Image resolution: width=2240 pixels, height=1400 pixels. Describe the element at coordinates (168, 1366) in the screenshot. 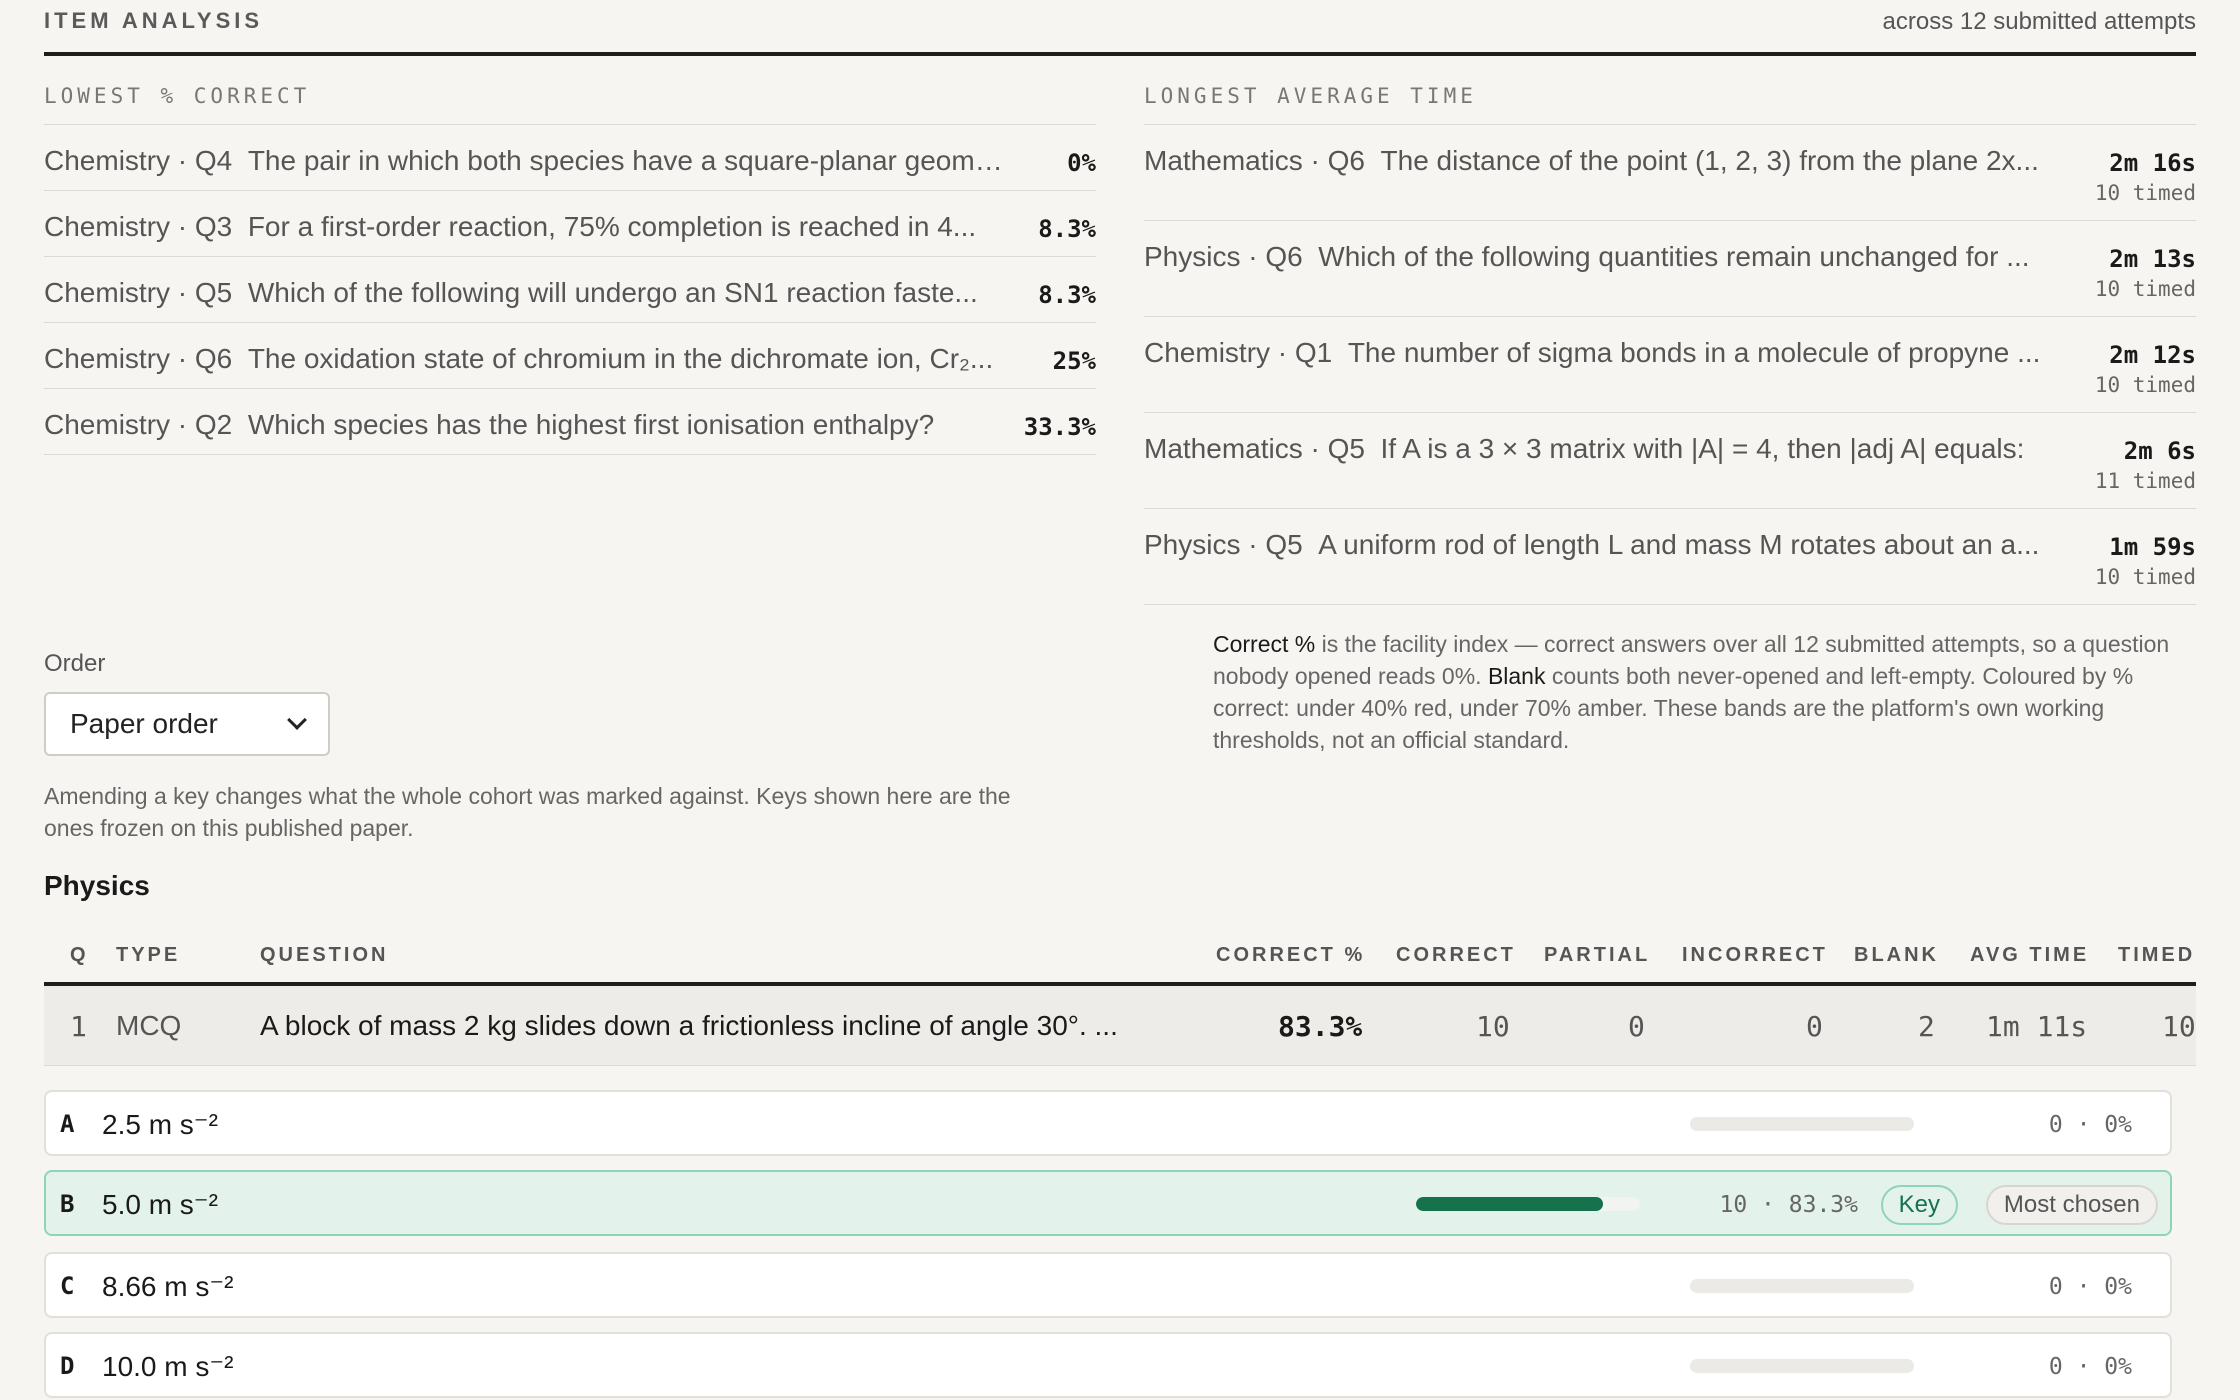

I see `option-text: 10.0 m s⁻²` at that location.